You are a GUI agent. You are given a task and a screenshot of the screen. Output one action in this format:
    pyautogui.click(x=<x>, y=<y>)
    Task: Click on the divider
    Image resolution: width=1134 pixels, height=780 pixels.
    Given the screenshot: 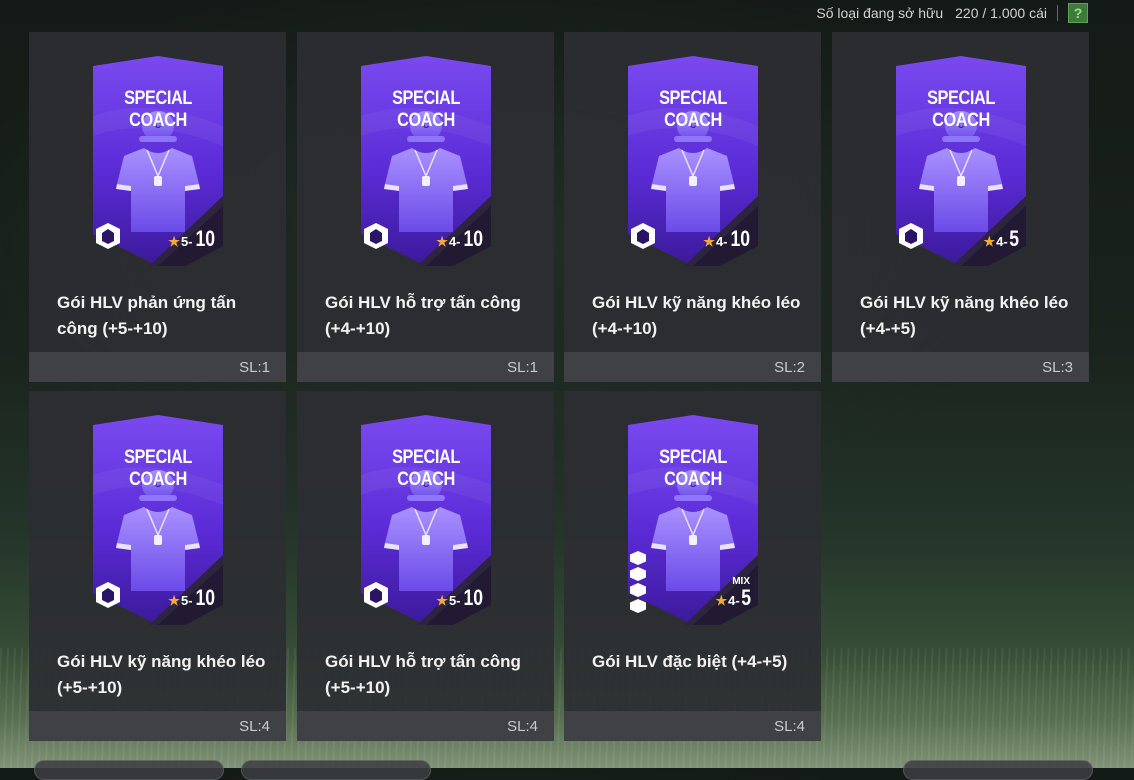 What is the action you would take?
    pyautogui.click(x=1057, y=13)
    